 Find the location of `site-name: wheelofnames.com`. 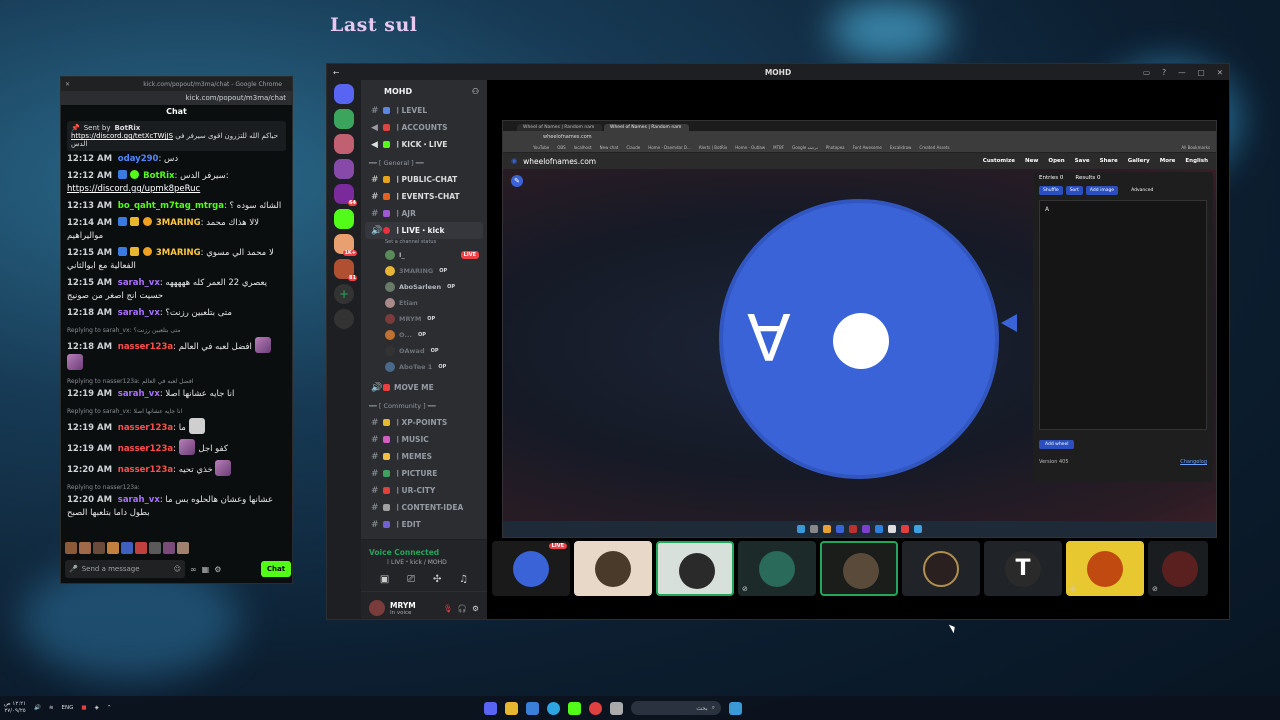

site-name: wheelofnames.com is located at coordinates (559, 161).